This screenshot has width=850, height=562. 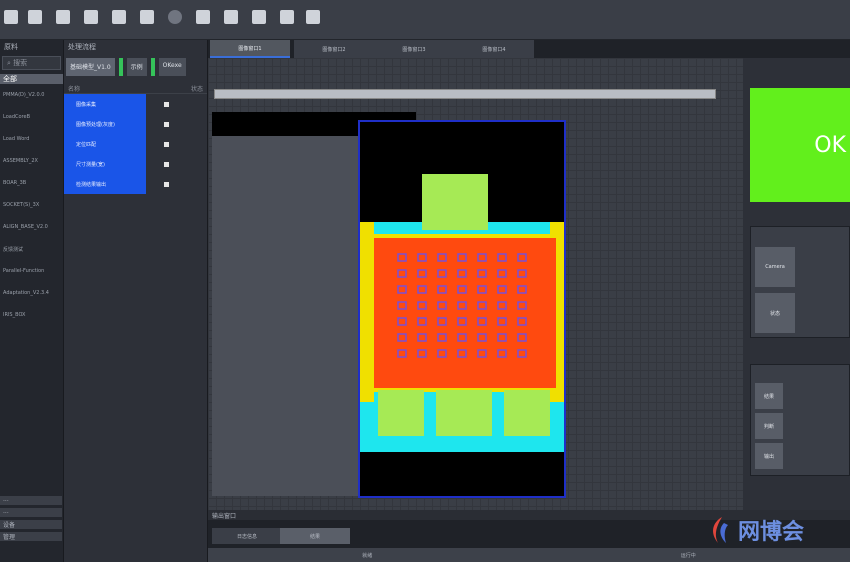 What do you see at coordinates (250, 49) in the screenshot?
I see `tab-image-1: 图像窗口1` at bounding box center [250, 49].